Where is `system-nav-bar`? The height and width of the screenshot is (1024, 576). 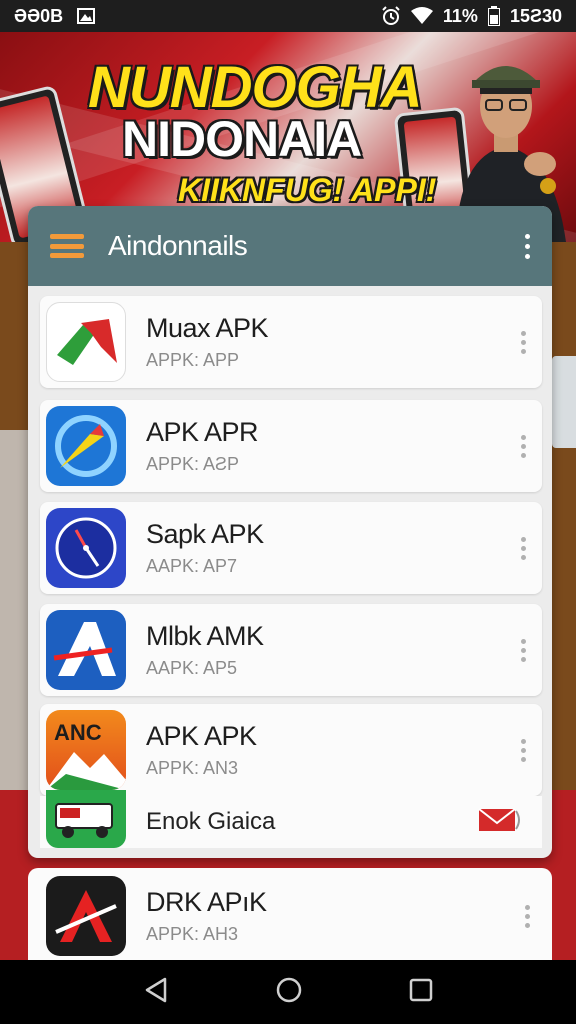 system-nav-bar is located at coordinates (288, 992).